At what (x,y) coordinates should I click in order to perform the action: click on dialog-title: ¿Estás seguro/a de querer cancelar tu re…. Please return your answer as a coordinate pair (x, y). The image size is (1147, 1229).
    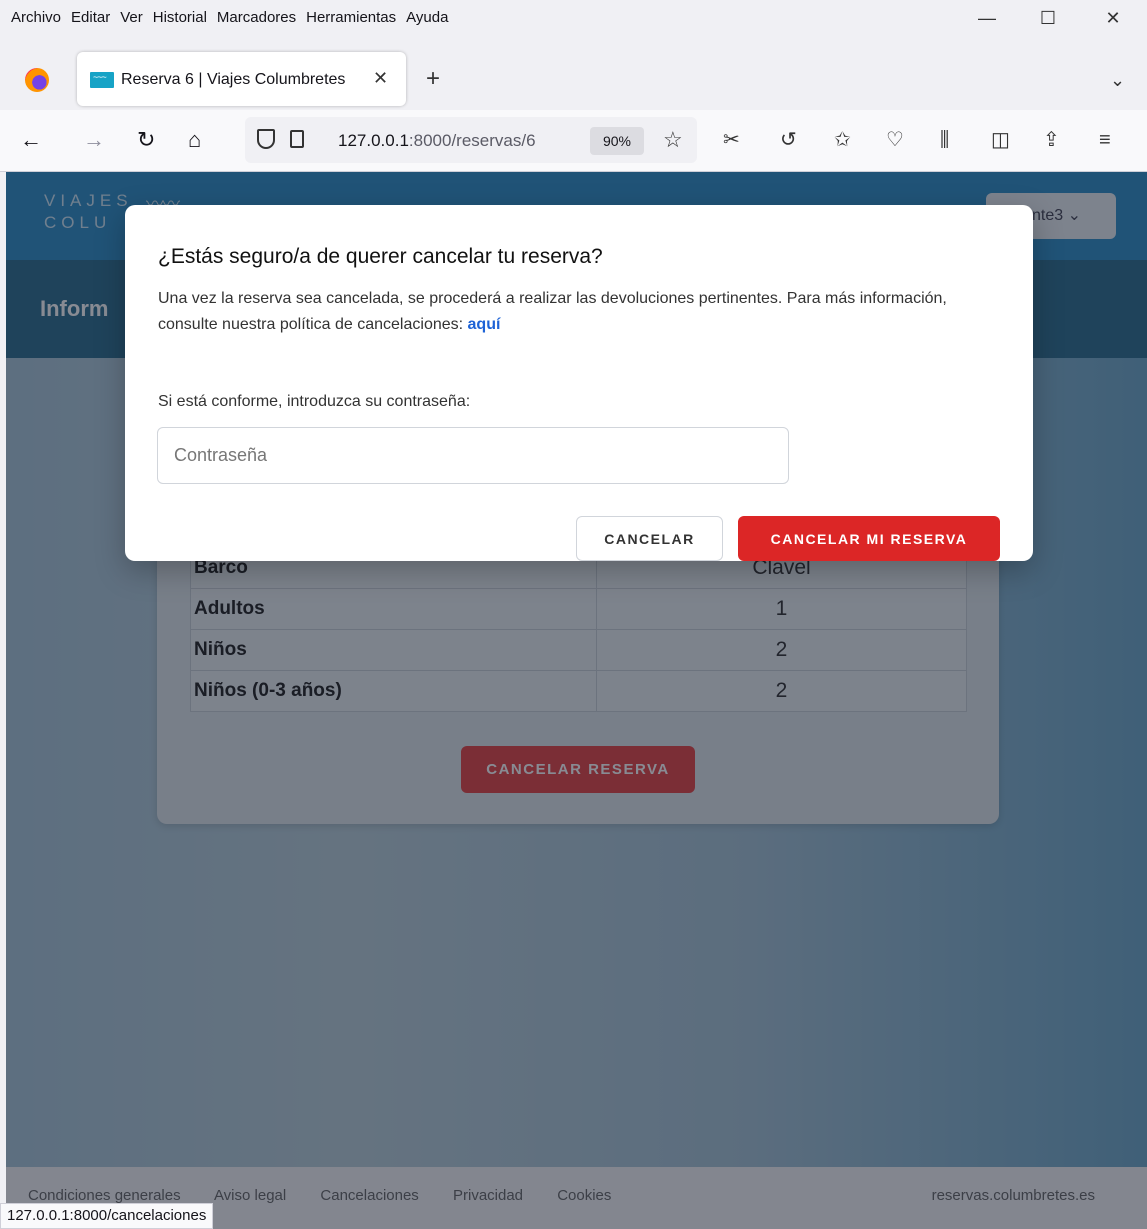
    Looking at the image, I should click on (380, 256).